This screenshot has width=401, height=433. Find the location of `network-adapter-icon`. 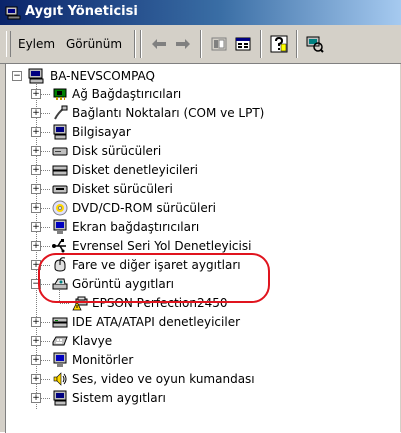

network-adapter-icon is located at coordinates (60, 94).